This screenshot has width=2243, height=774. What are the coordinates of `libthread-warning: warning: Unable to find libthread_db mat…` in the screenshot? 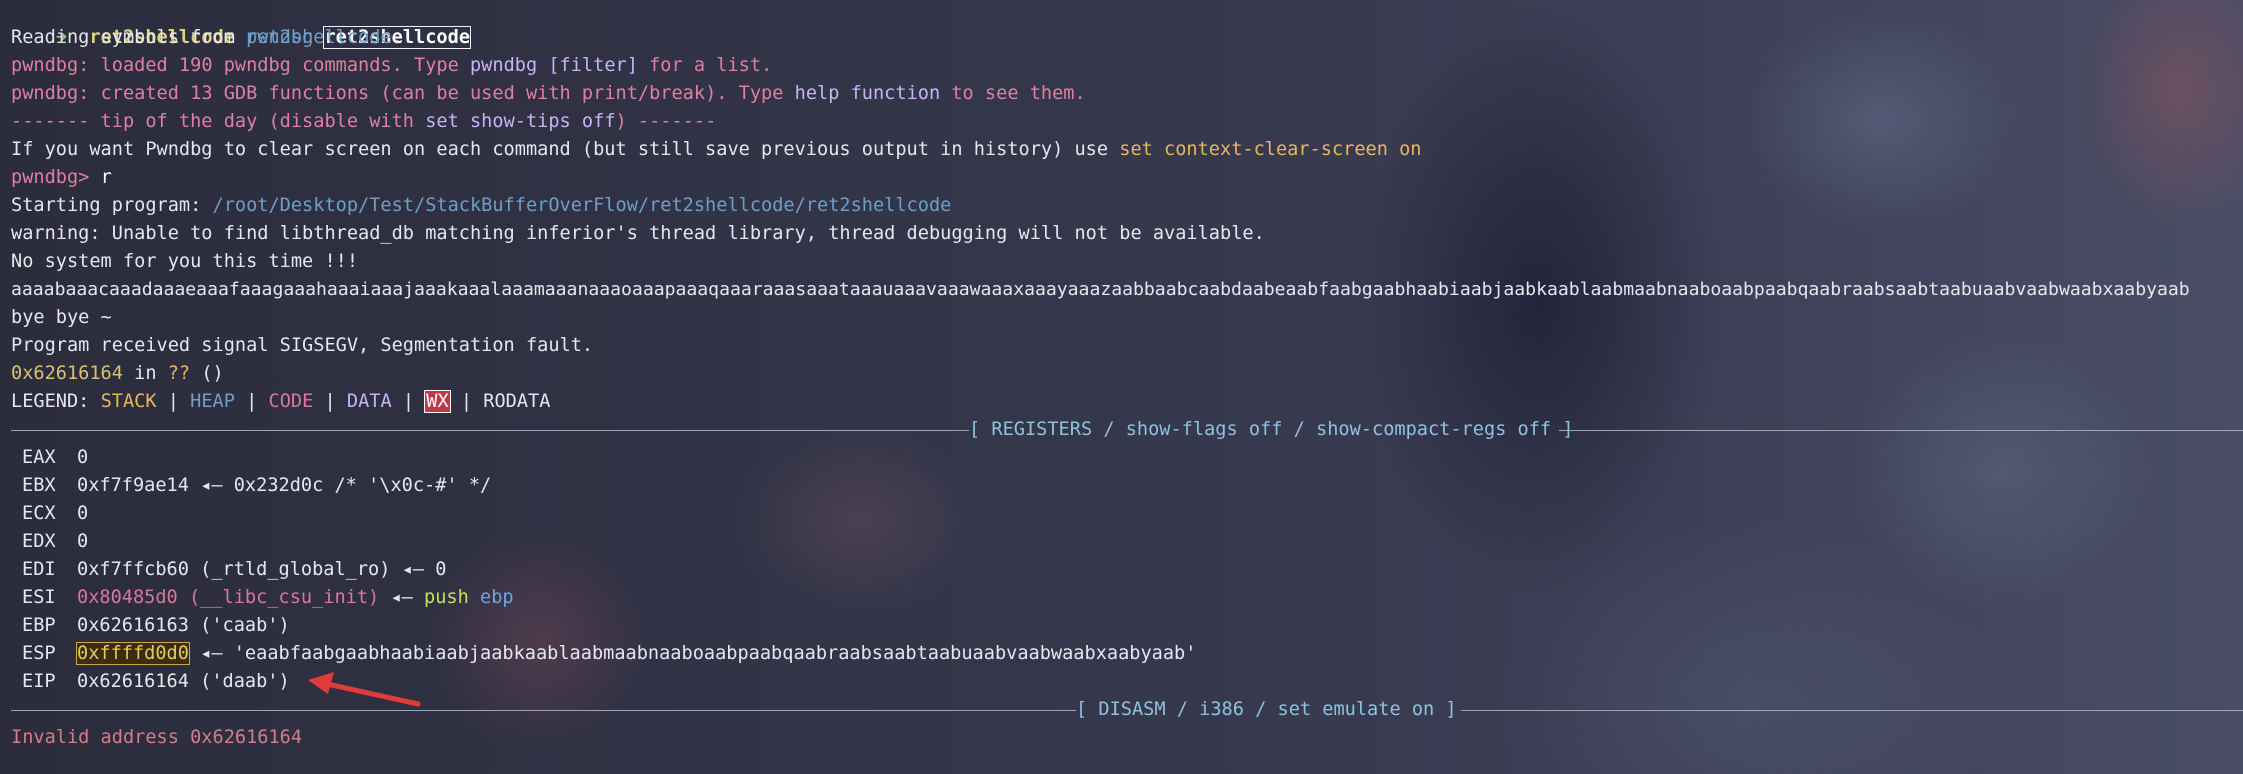 It's located at (638, 233).